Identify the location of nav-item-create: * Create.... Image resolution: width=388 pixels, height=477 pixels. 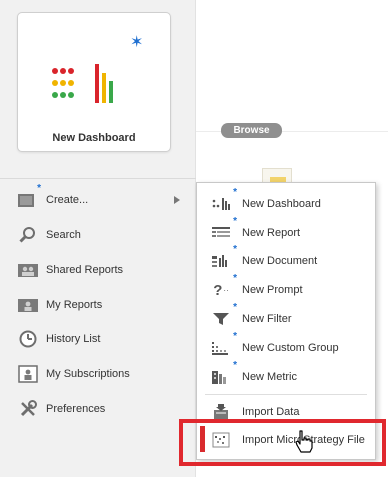
(98, 199).